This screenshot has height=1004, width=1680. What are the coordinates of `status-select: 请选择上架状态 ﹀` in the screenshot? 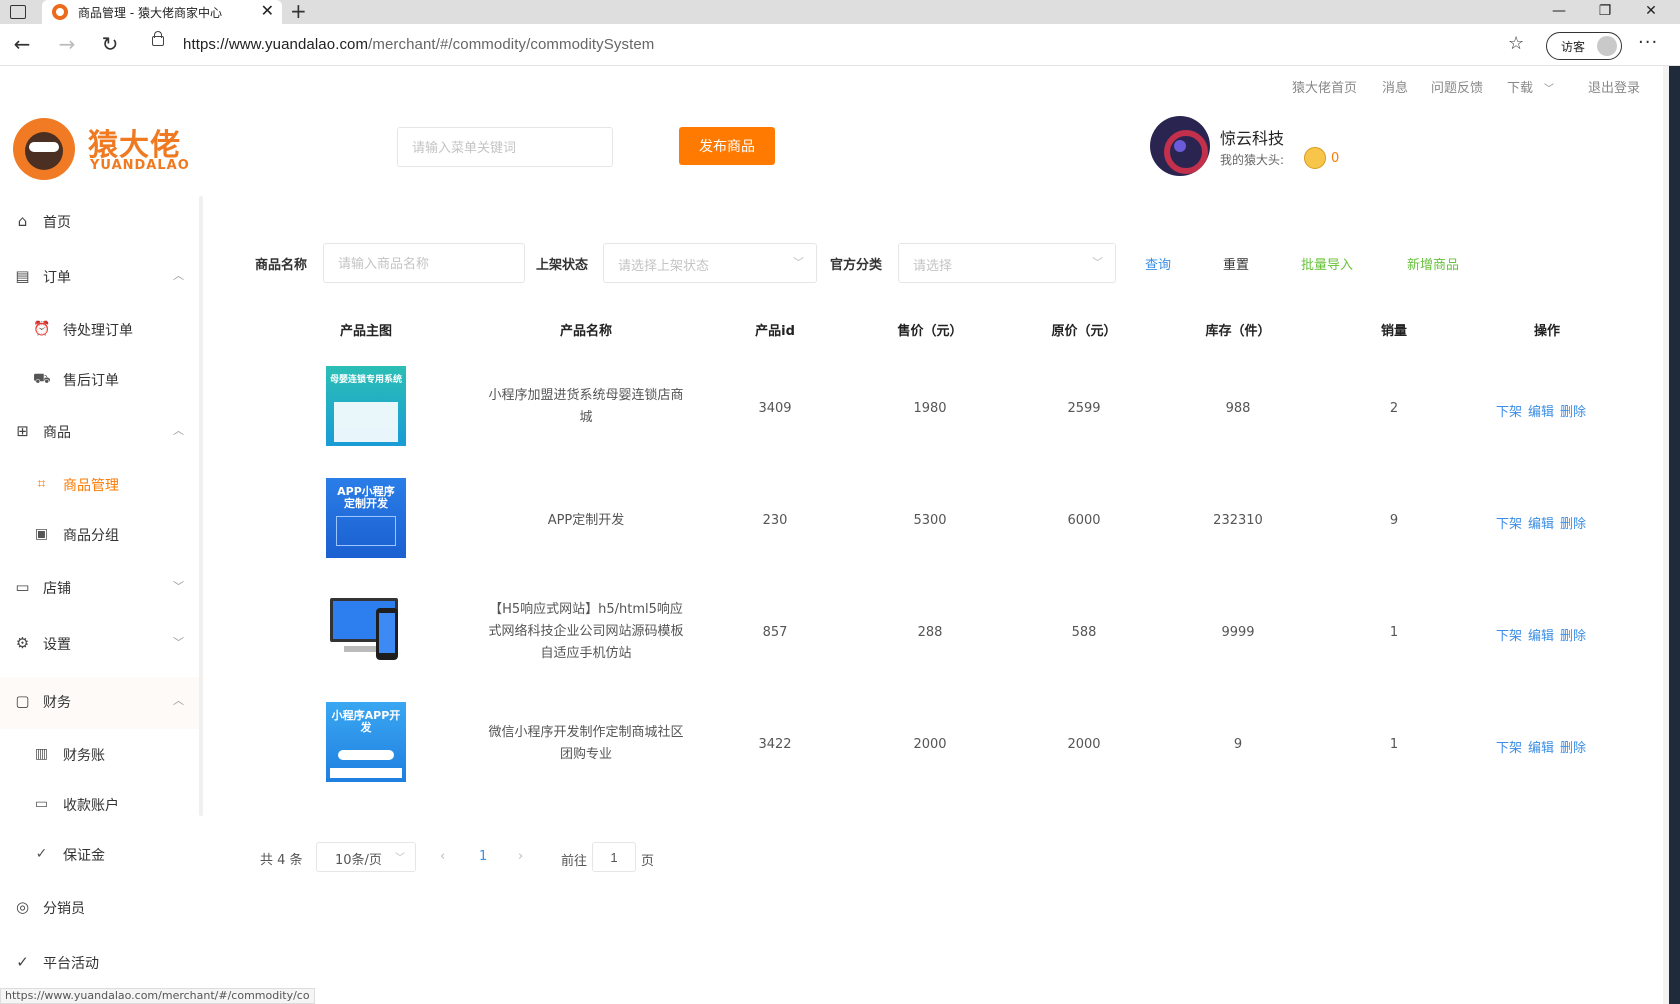 It's located at (710, 263).